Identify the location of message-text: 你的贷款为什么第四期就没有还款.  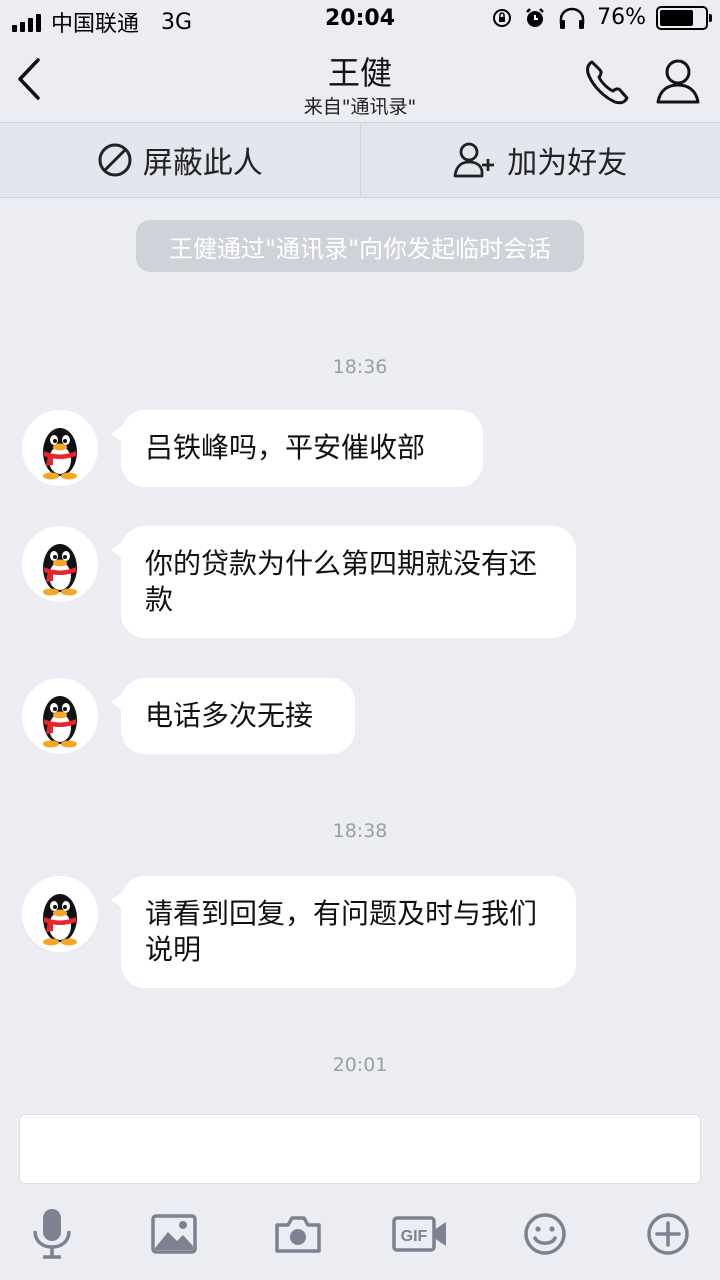
(341, 581).